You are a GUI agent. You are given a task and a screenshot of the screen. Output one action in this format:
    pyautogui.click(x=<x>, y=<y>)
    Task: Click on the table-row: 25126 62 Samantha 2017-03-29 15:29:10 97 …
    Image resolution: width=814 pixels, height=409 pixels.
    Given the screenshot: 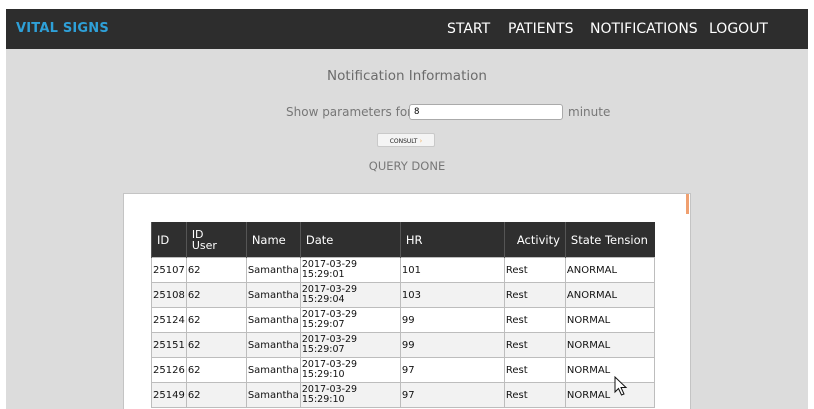 What is the action you would take?
    pyautogui.click(x=403, y=370)
    